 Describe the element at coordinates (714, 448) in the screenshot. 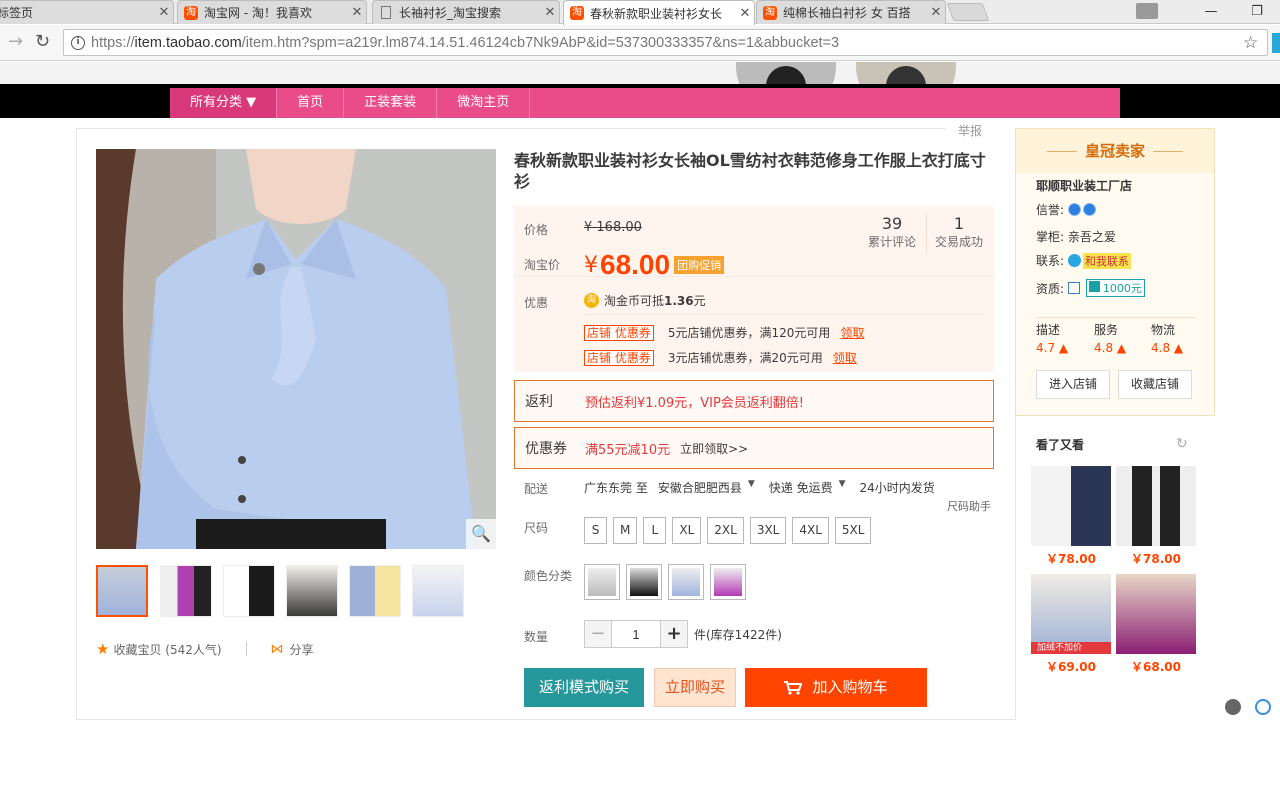

I see `claim-voucher-link: 立即领取>>` at that location.